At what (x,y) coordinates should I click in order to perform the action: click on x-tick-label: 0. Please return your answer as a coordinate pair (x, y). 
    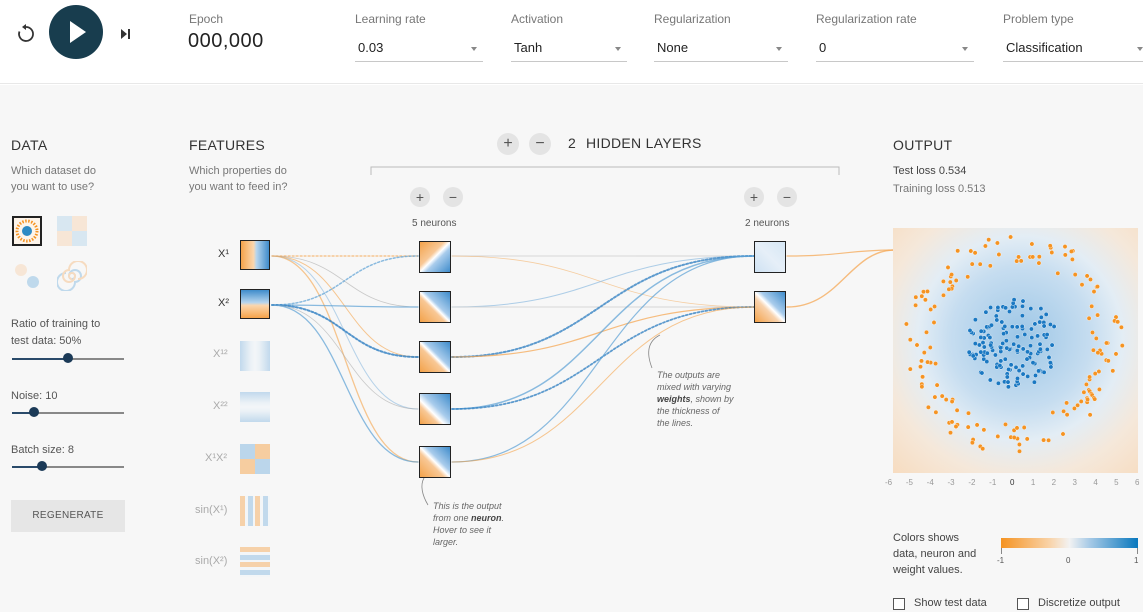
    Looking at the image, I should click on (1012, 482).